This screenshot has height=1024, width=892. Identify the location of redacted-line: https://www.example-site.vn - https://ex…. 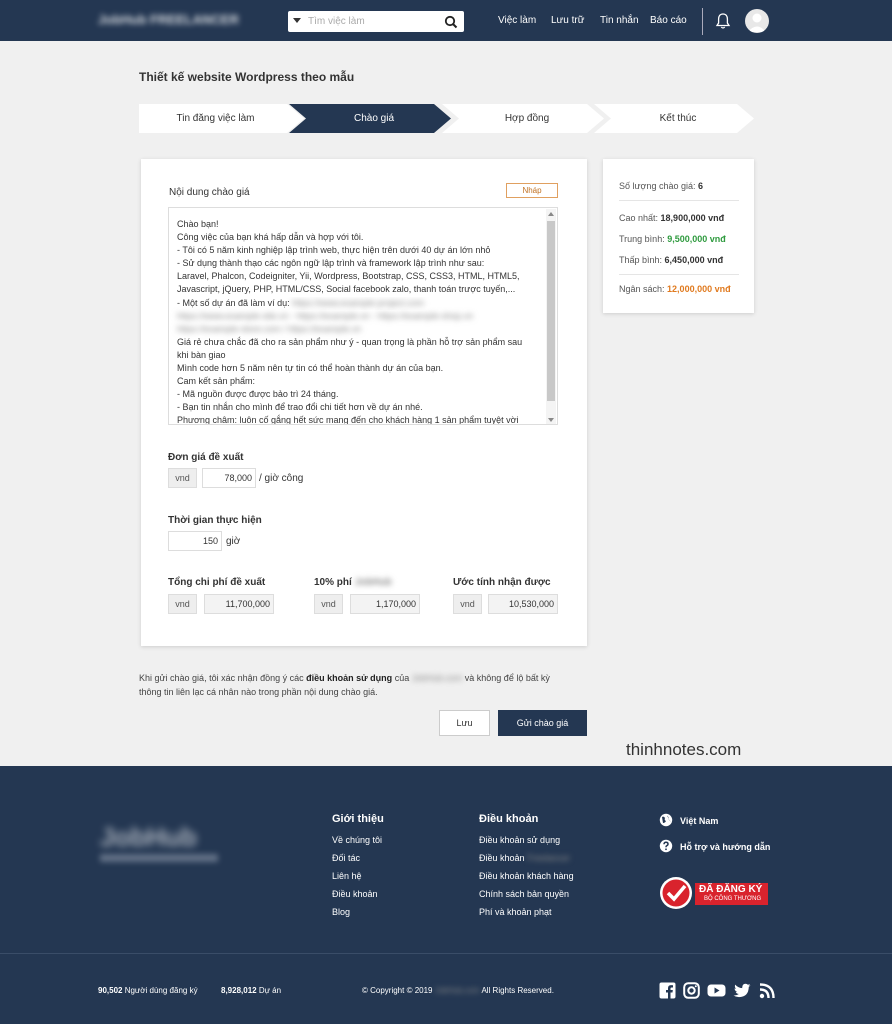
(325, 315).